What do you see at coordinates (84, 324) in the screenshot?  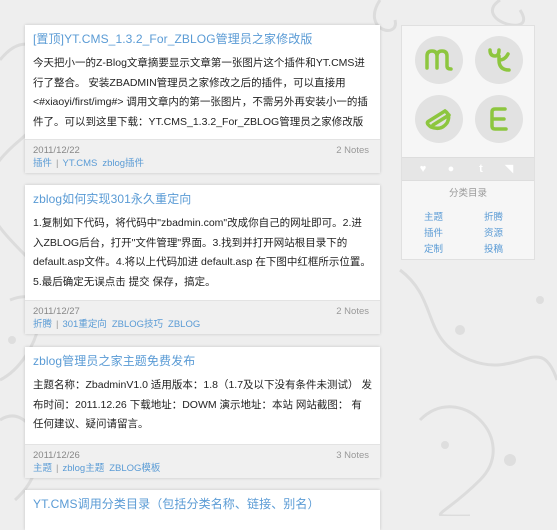 I see `tag-link: 301重定向` at bounding box center [84, 324].